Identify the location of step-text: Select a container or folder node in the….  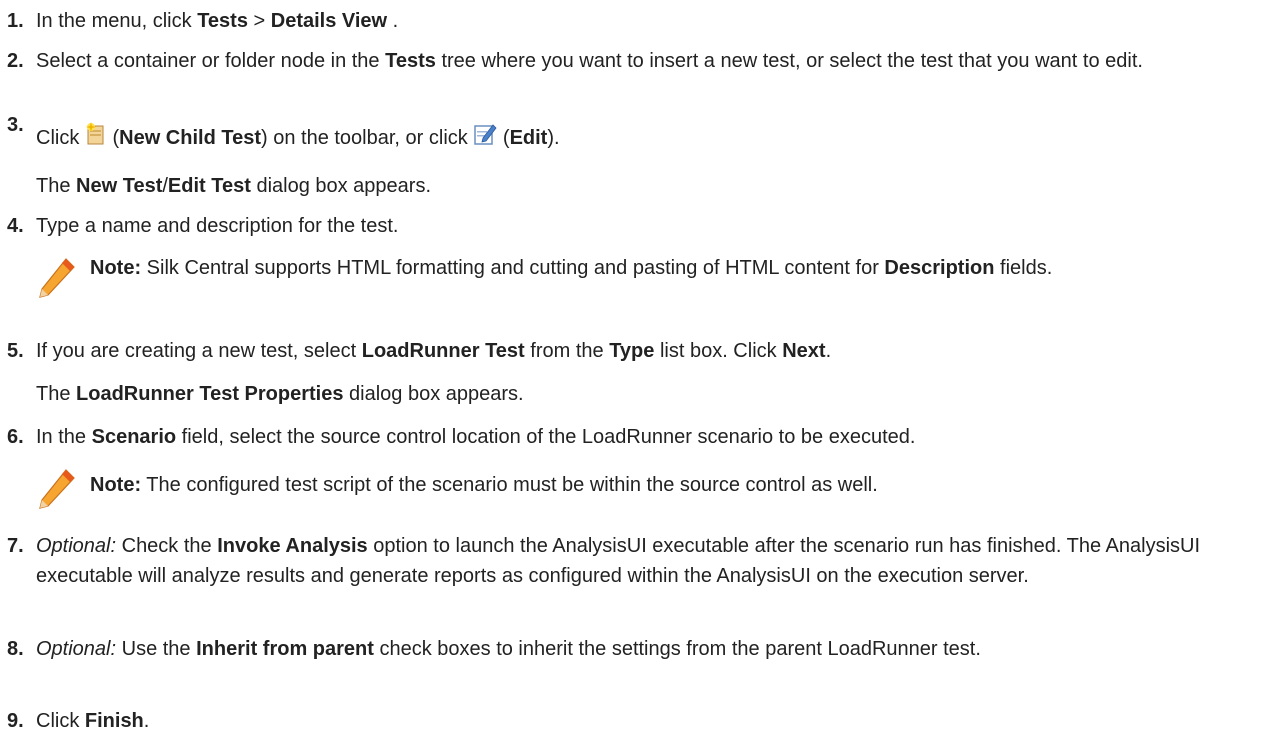
(589, 61).